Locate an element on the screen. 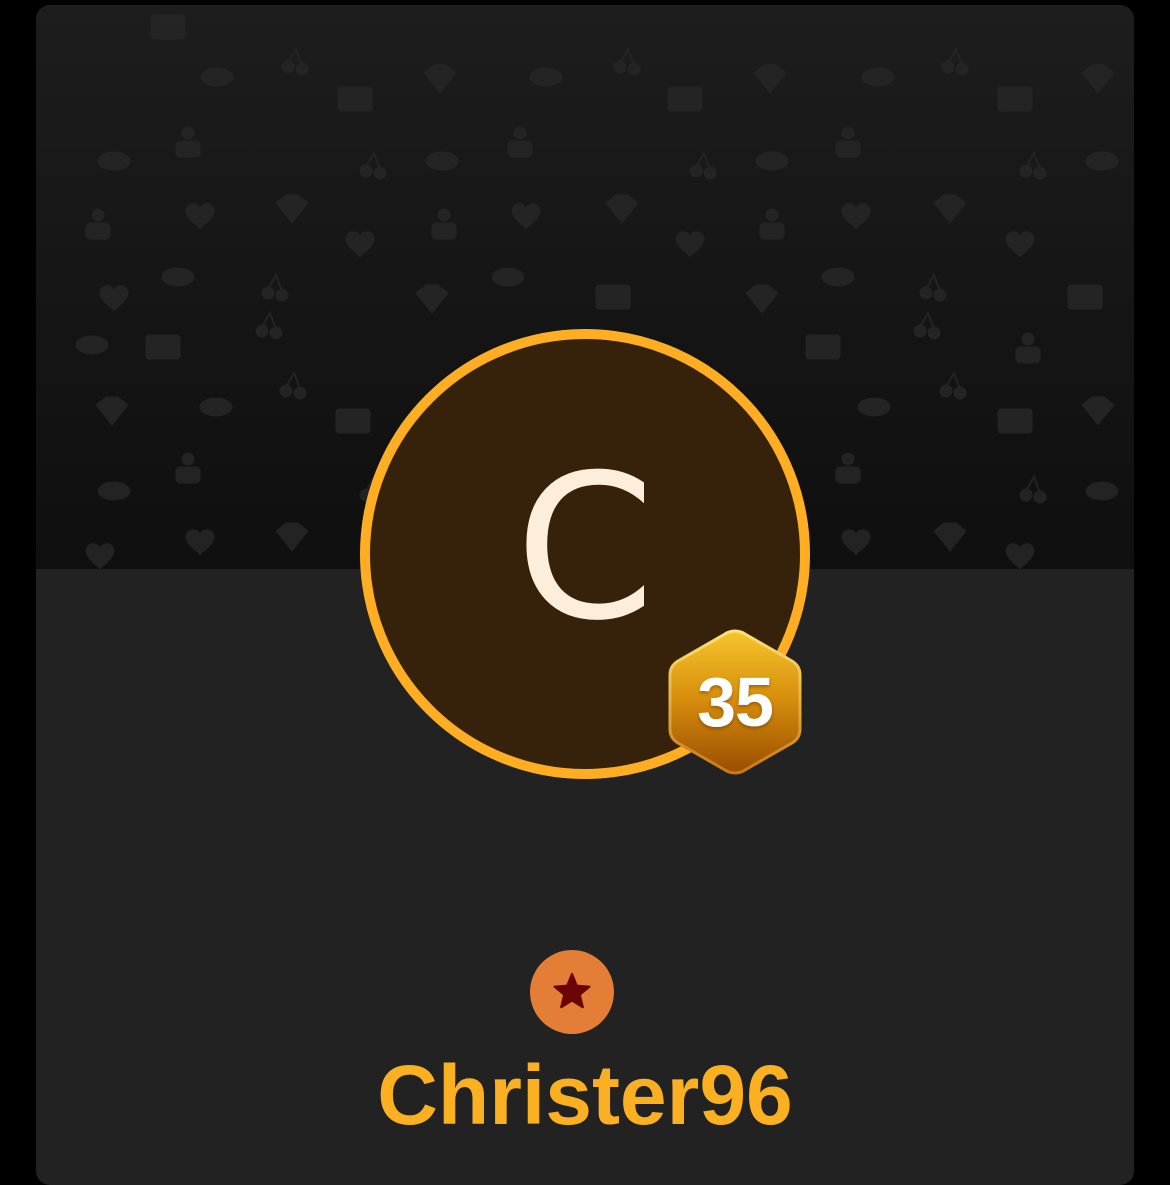  level-badge: 35 is located at coordinates (735, 702).